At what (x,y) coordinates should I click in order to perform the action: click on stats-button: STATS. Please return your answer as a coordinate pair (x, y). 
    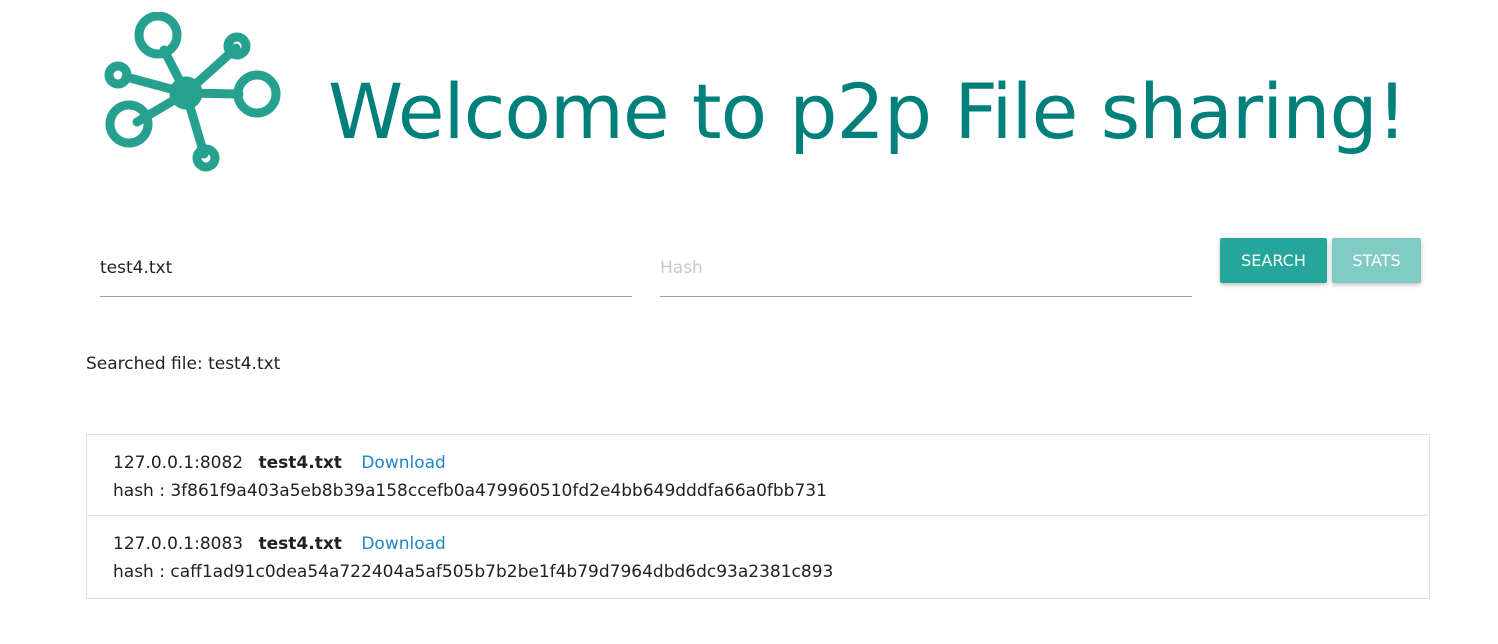
    Looking at the image, I should click on (1376, 260).